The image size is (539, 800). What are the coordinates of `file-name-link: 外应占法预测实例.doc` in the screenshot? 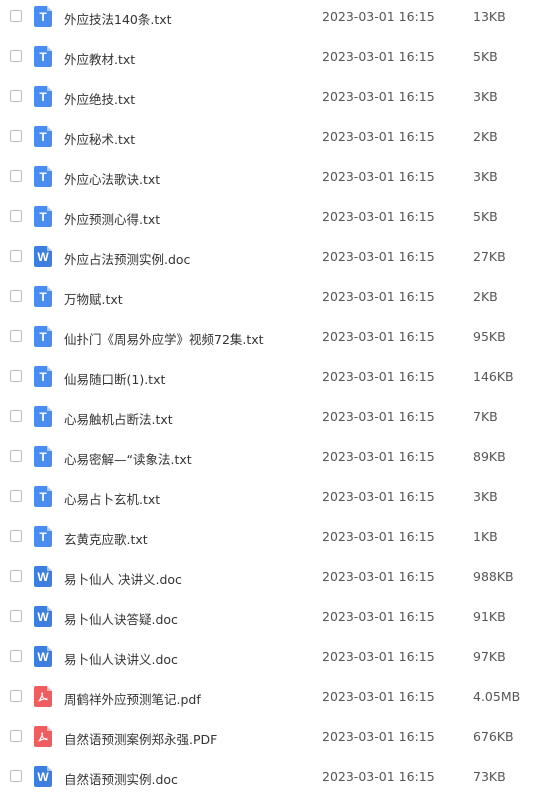 It's located at (127, 258).